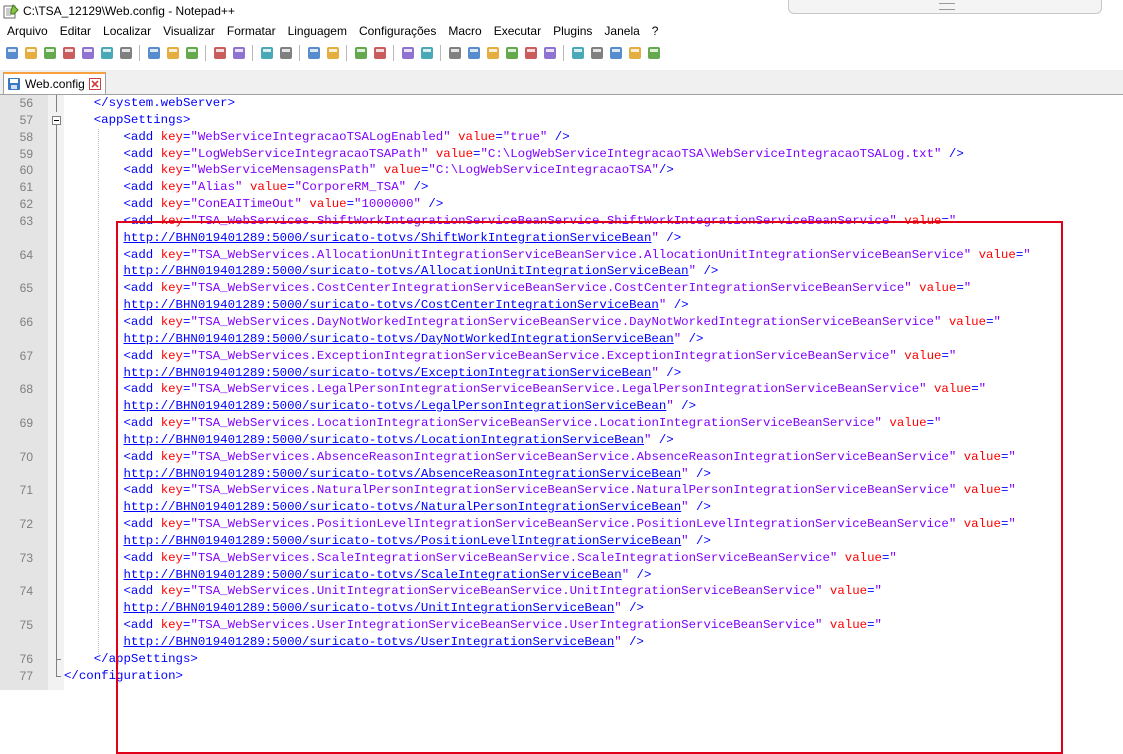  What do you see at coordinates (493, 53) in the screenshot?
I see `doc-map-icon` at bounding box center [493, 53].